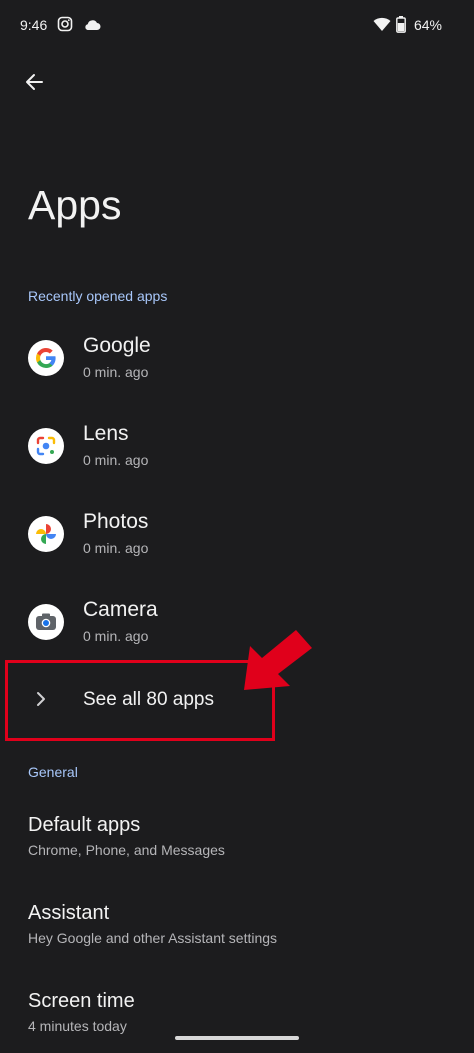  Describe the element at coordinates (81, 1001) in the screenshot. I see `item-title: Screen time` at that location.